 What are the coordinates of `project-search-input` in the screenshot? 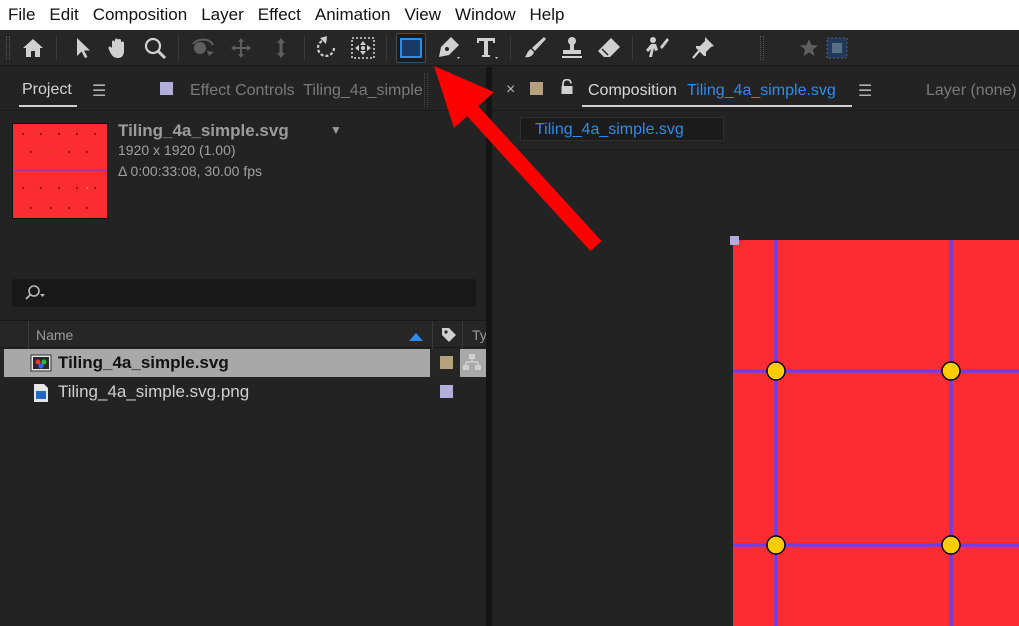 It's located at (244, 293).